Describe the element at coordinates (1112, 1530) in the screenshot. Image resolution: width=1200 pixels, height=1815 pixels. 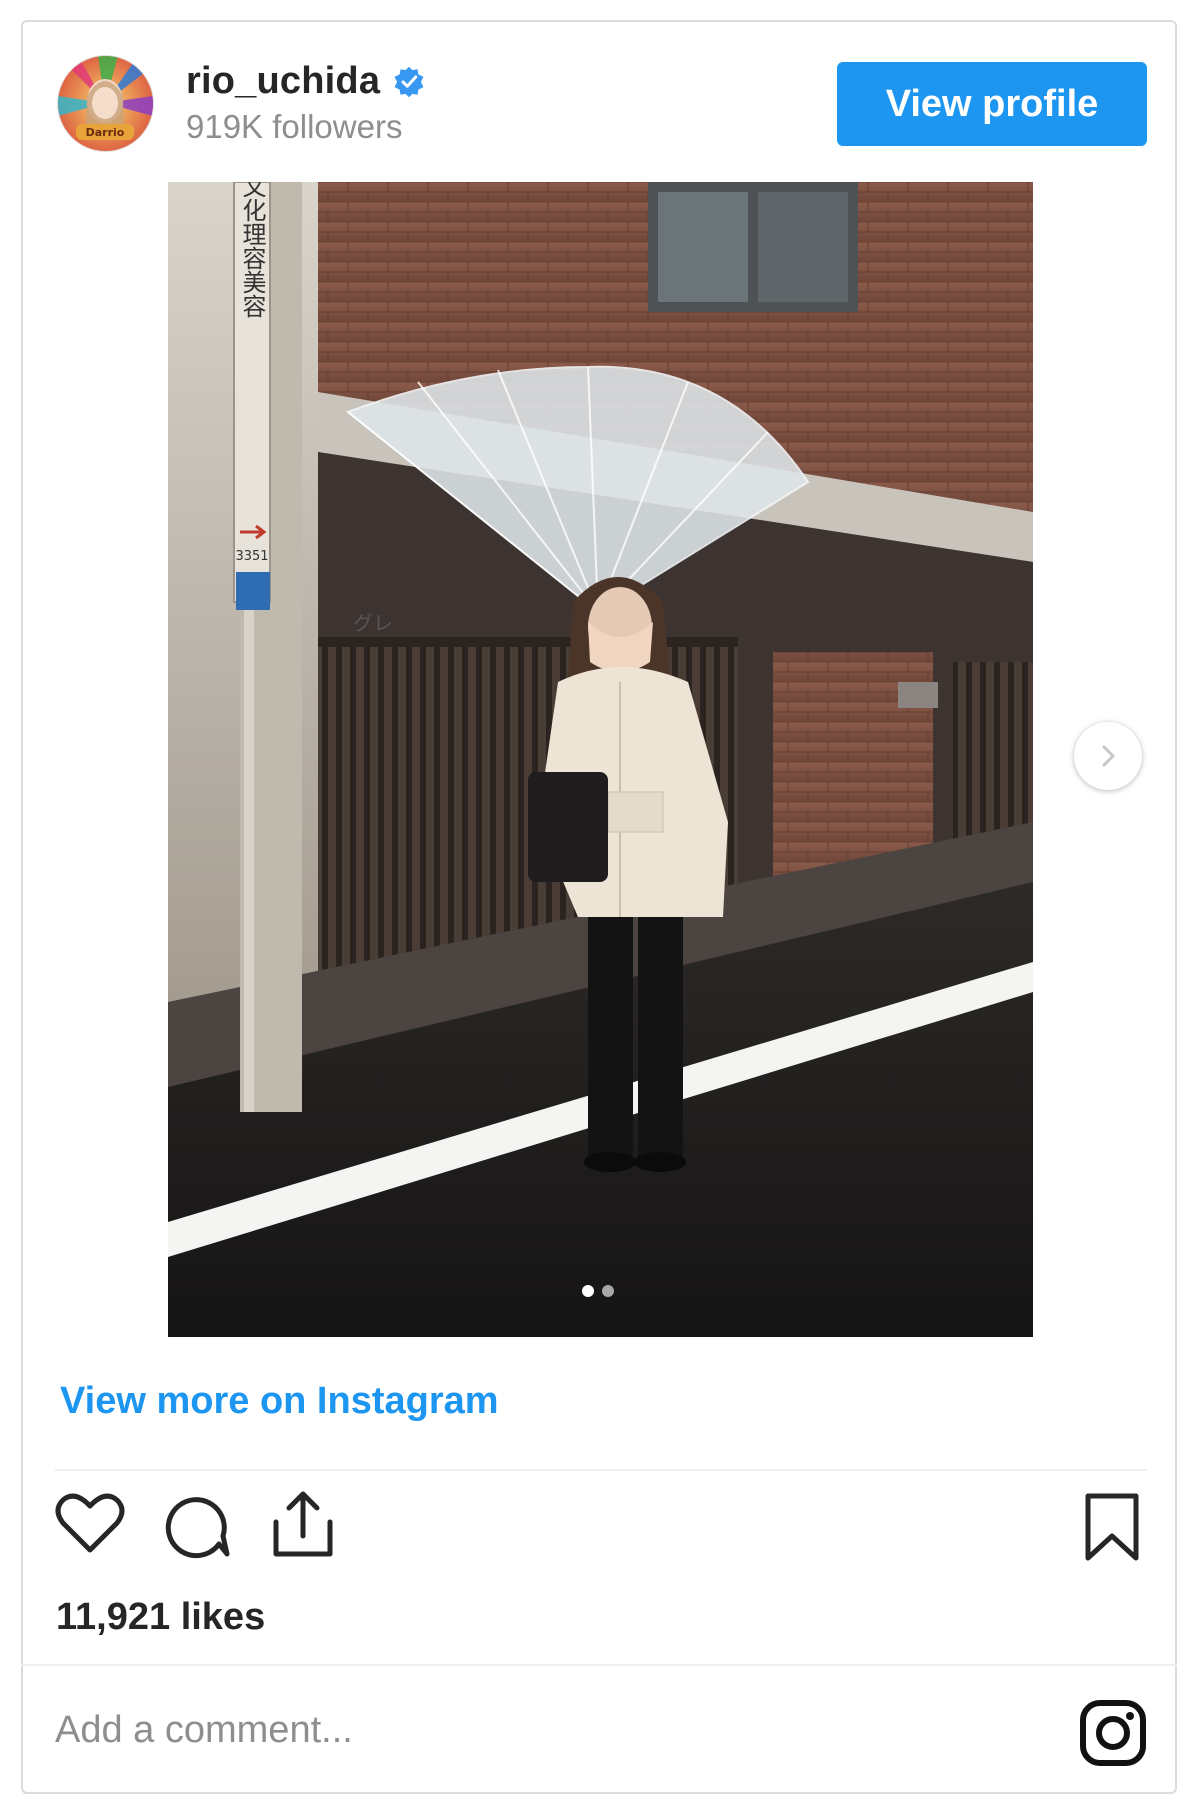
I see `bookmark-icon` at that location.